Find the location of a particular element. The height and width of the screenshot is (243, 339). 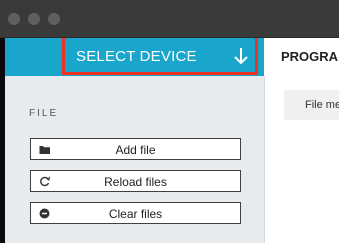

main-tabbar: PROGRA is located at coordinates (301, 57).